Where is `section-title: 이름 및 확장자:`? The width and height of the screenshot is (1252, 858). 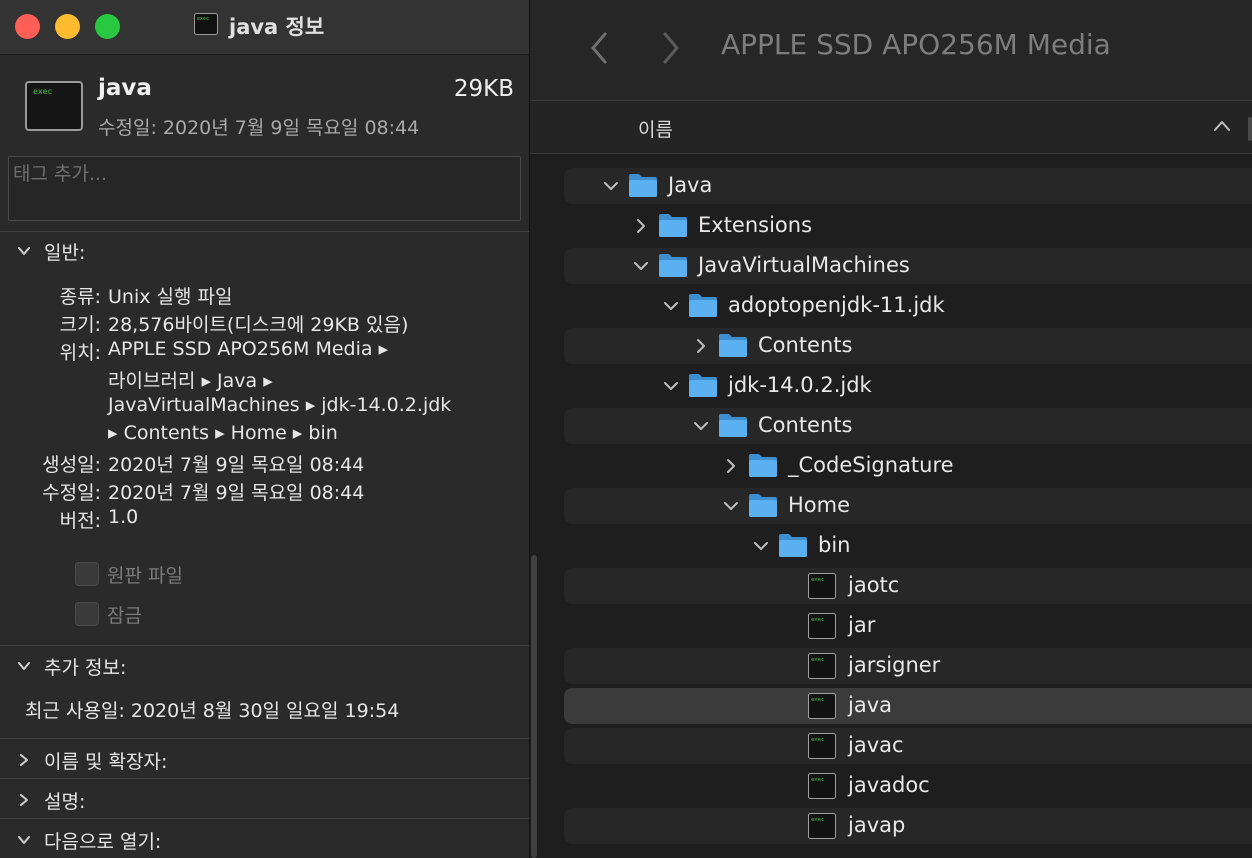 section-title: 이름 및 확장자: is located at coordinates (106, 762).